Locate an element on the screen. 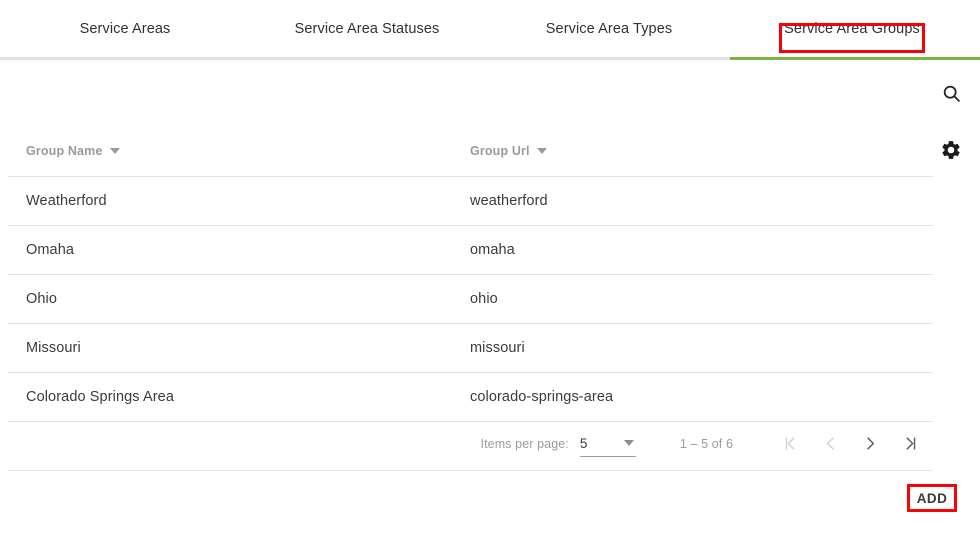 The image size is (980, 534). last-page-button is located at coordinates (910, 444).